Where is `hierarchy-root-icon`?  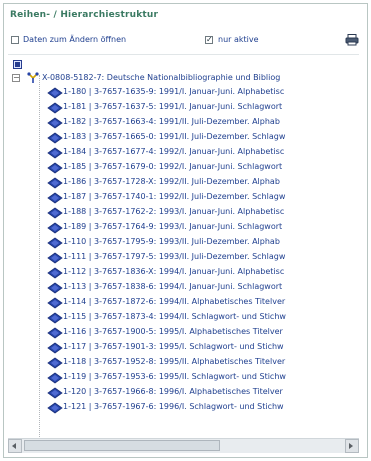
hierarchy-root-icon is located at coordinates (33, 77).